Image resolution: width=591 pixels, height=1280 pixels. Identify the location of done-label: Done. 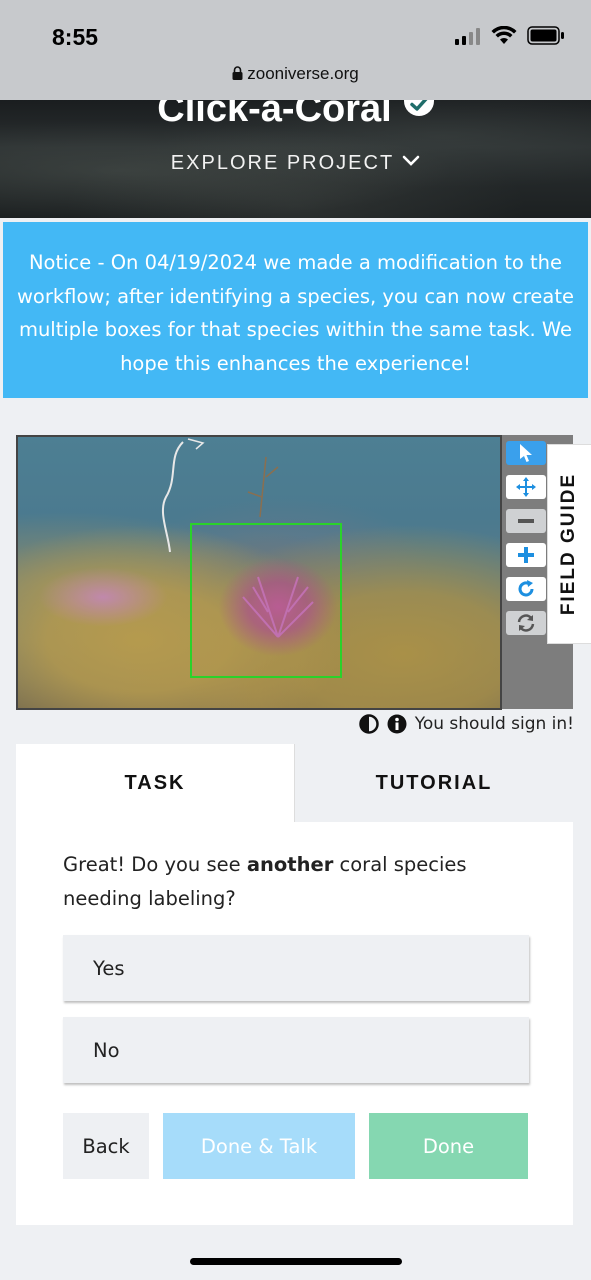
(448, 1146).